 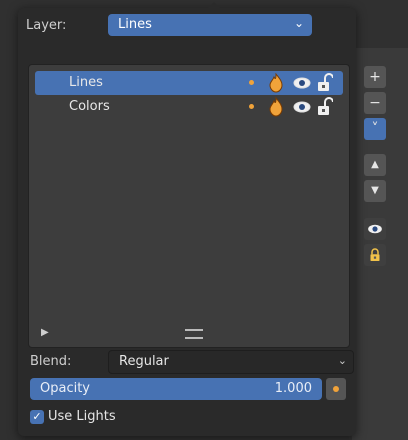 What do you see at coordinates (375, 191) in the screenshot?
I see `move-down-button: ▼` at bounding box center [375, 191].